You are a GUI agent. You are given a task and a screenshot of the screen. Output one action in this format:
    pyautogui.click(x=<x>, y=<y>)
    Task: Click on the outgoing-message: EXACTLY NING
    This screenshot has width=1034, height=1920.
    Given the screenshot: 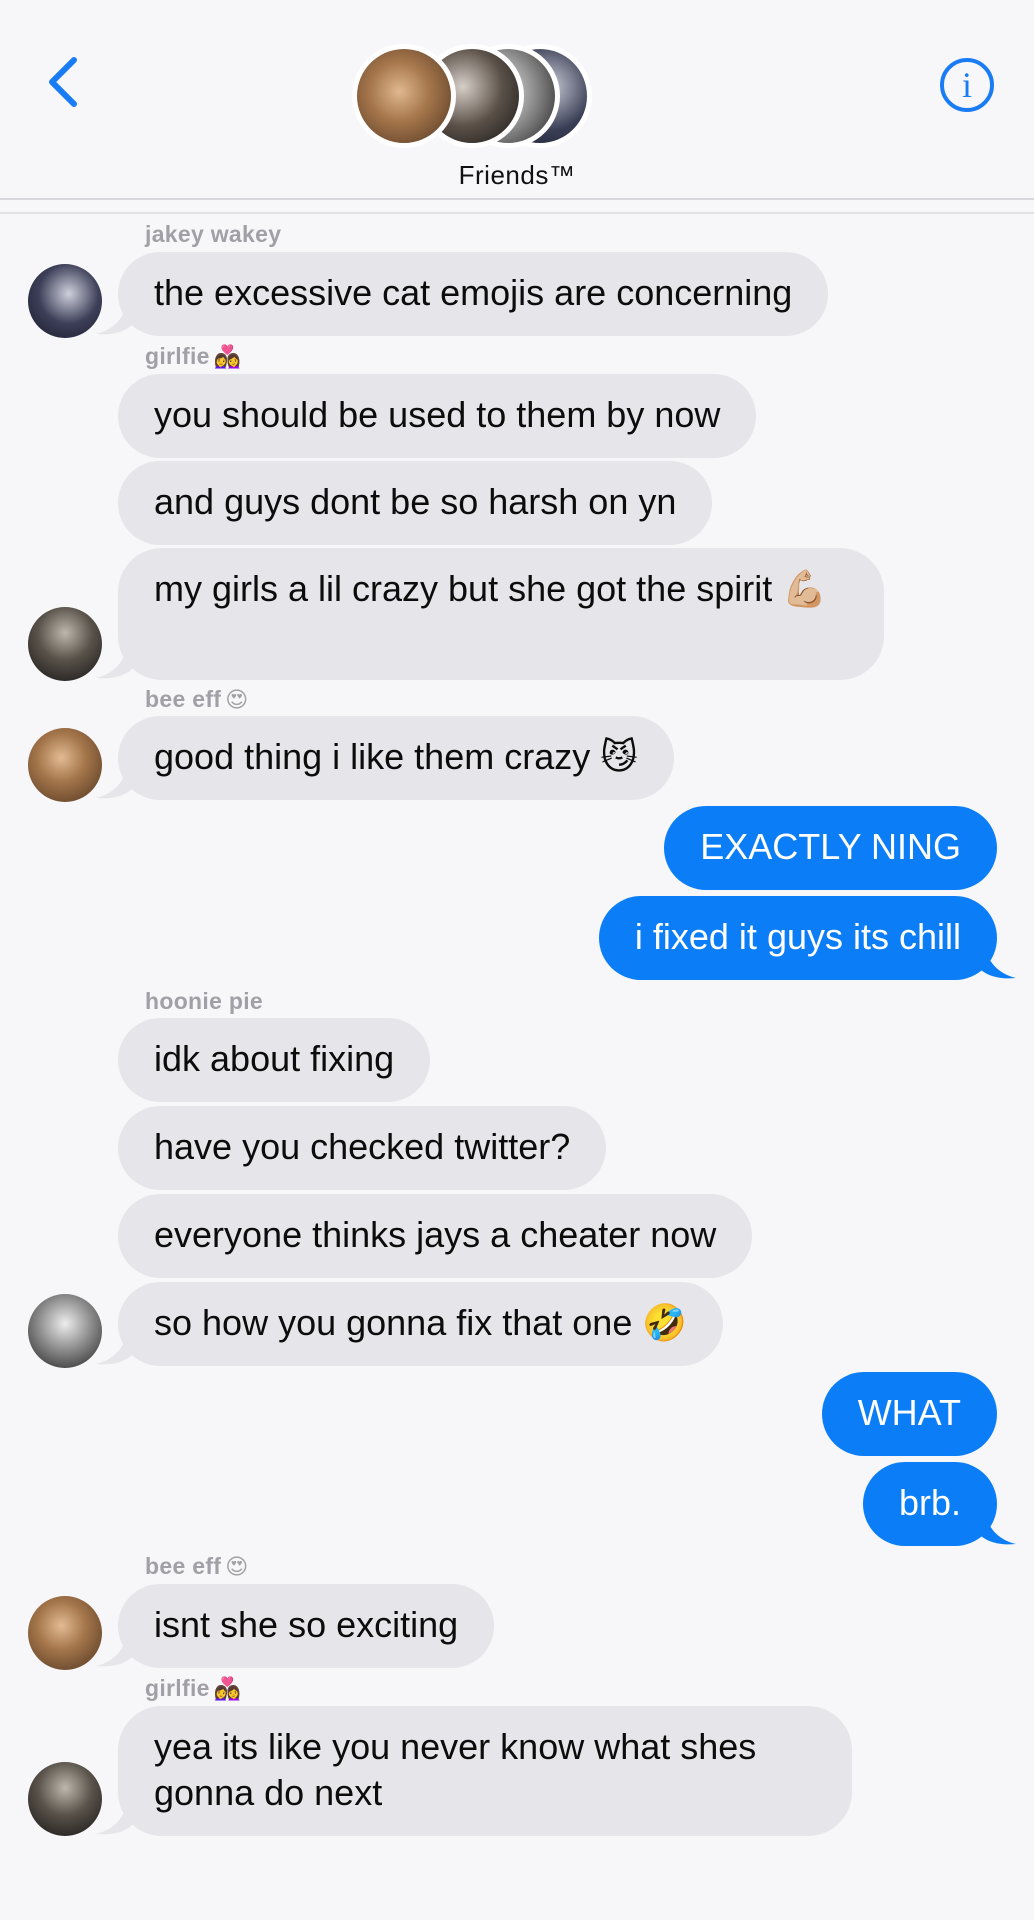 What is the action you would take?
    pyautogui.click(x=830, y=848)
    